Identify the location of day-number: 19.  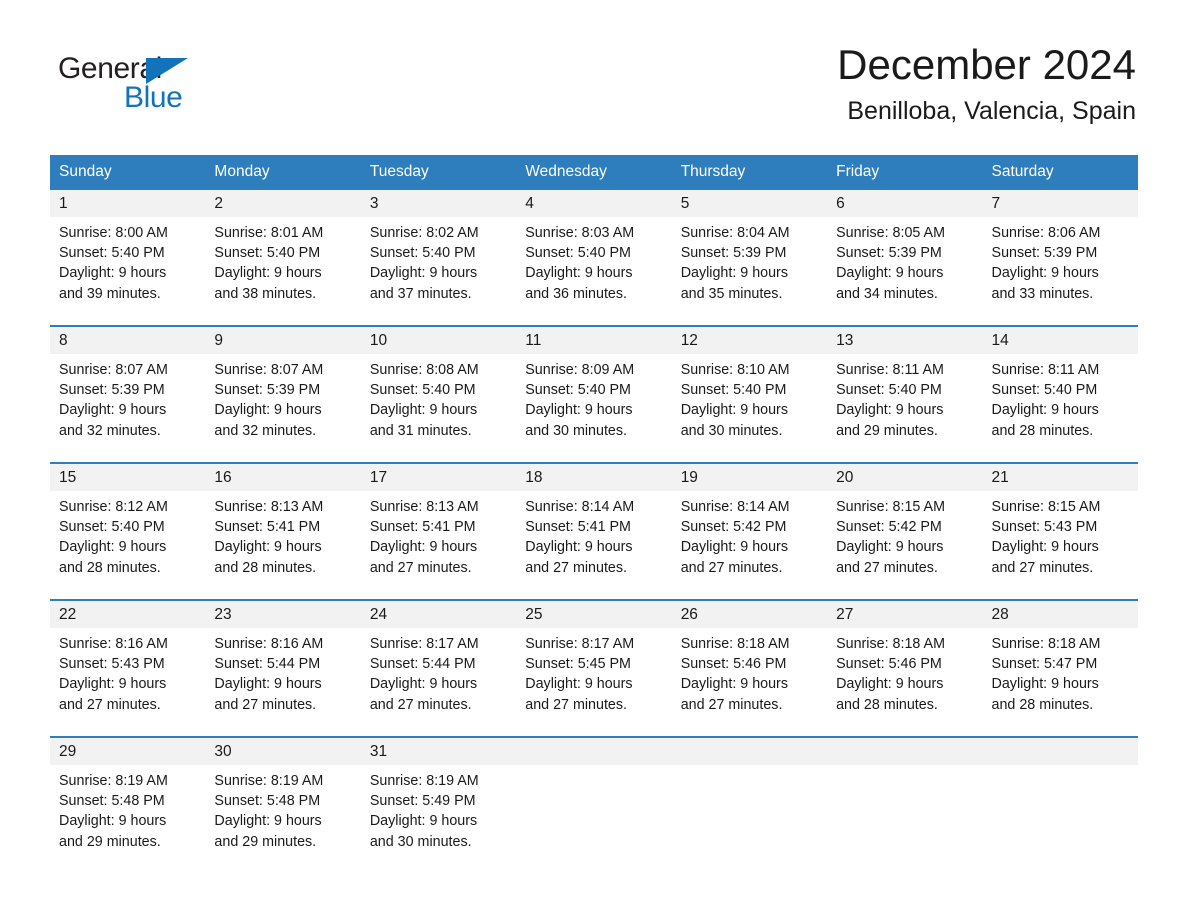
(749, 477).